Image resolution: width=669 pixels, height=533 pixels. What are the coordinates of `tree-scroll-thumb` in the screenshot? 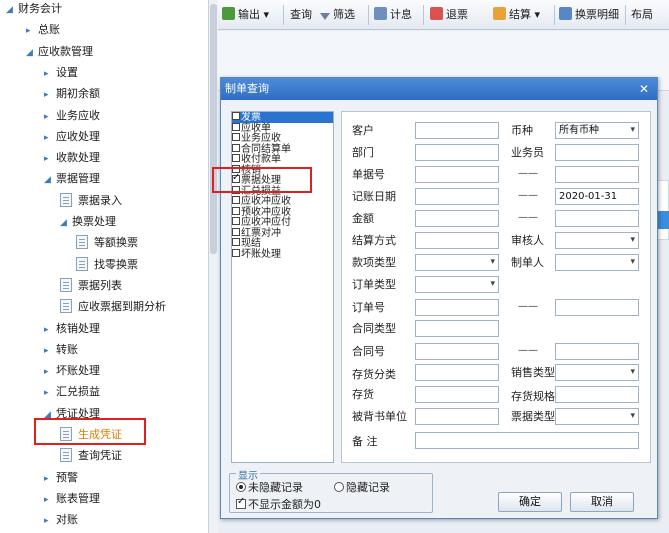 It's located at (213, 129).